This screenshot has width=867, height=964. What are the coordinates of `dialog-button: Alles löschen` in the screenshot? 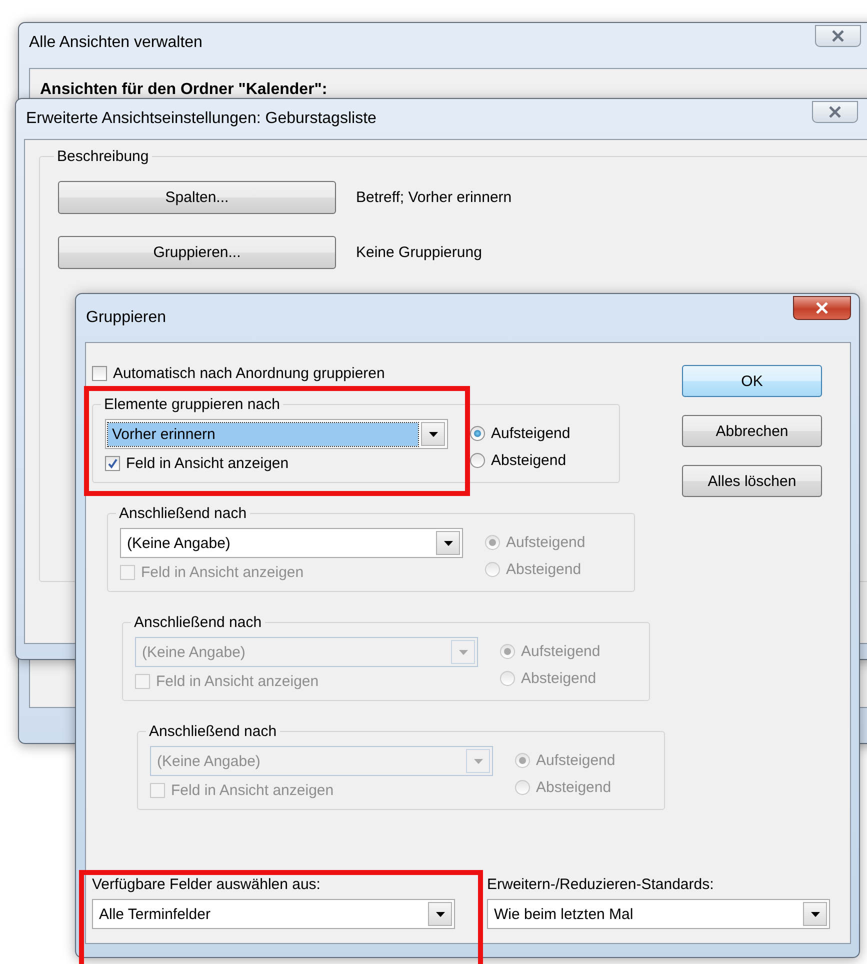 It's located at (752, 481).